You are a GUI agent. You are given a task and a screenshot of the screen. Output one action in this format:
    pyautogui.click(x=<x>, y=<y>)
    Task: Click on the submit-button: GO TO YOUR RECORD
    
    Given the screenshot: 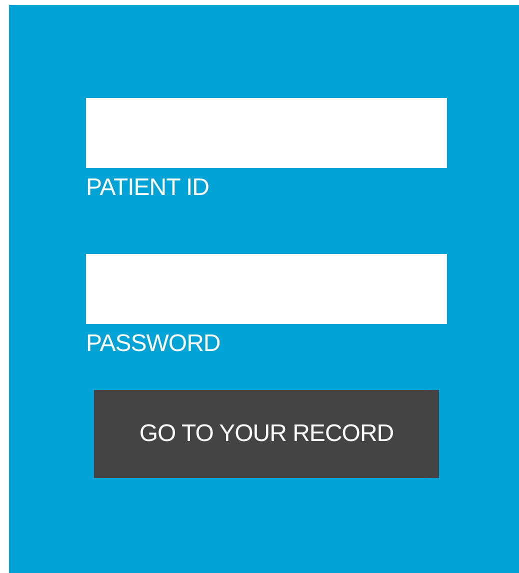 What is the action you would take?
    pyautogui.click(x=266, y=434)
    